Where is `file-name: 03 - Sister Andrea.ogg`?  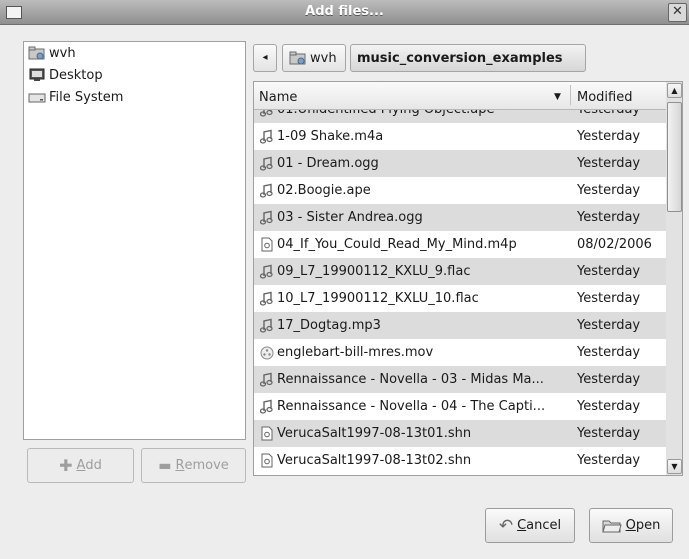 file-name: 03 - Sister Andrea.ogg is located at coordinates (350, 217).